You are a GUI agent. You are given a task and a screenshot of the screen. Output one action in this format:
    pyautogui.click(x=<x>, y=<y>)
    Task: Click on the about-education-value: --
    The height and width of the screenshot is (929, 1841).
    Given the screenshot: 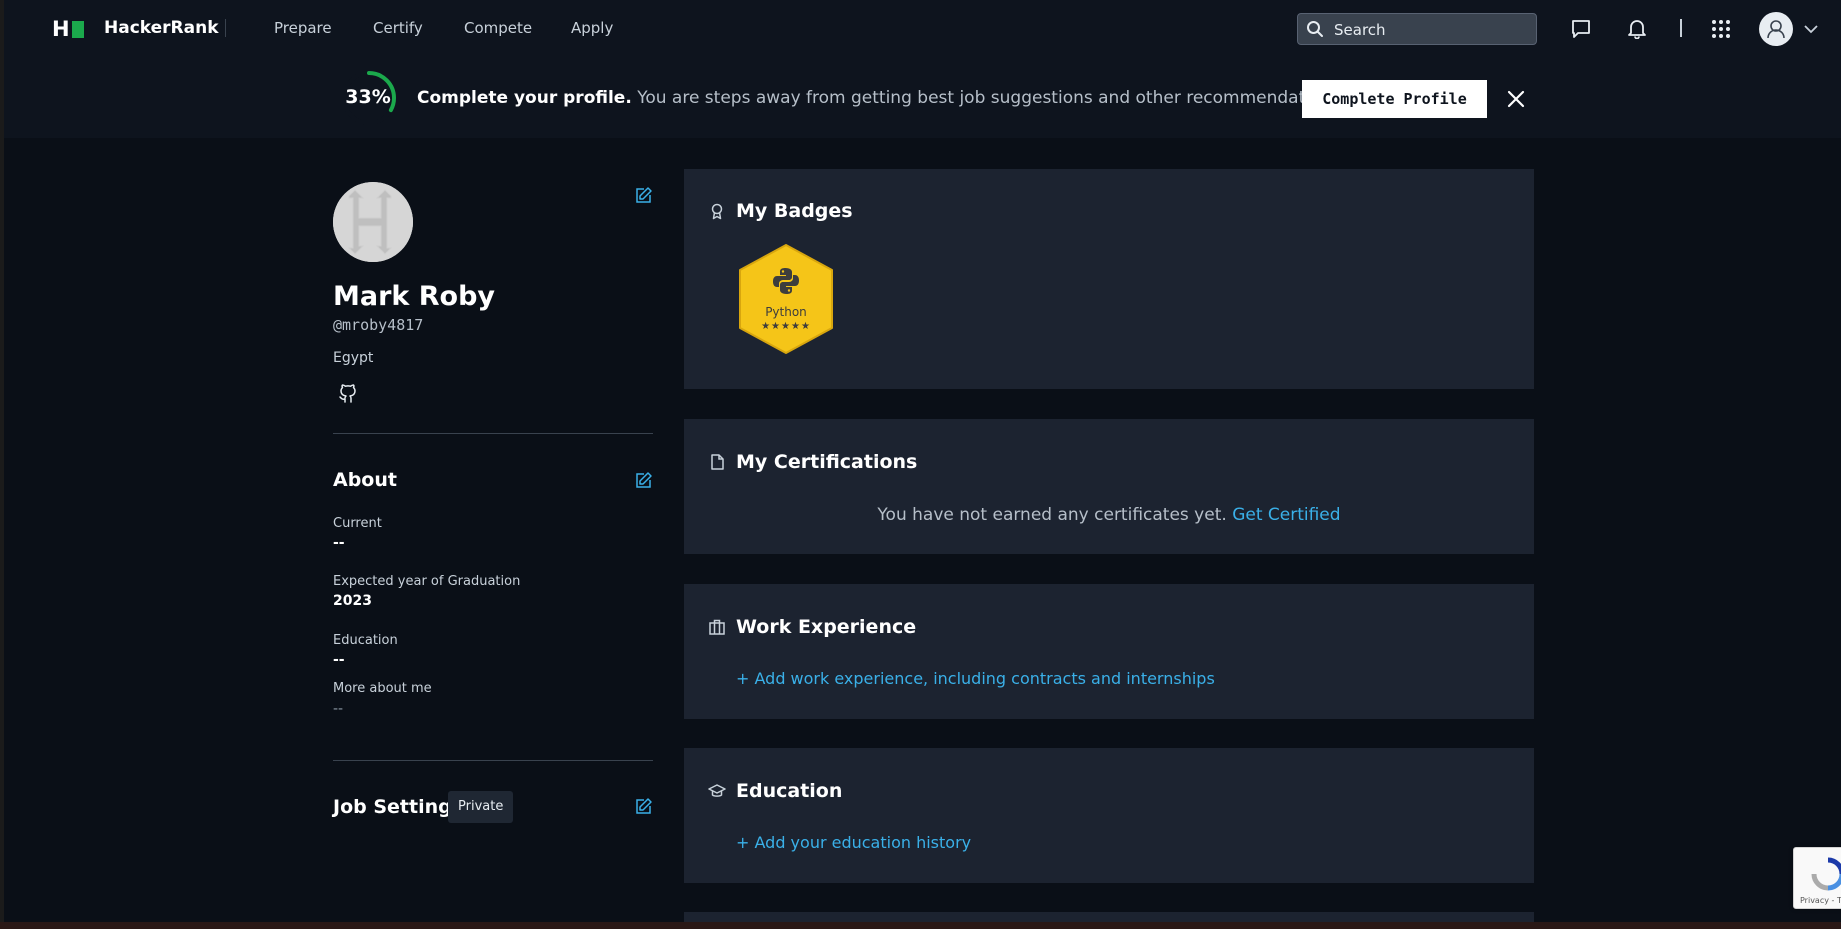 What is the action you would take?
    pyautogui.click(x=339, y=660)
    